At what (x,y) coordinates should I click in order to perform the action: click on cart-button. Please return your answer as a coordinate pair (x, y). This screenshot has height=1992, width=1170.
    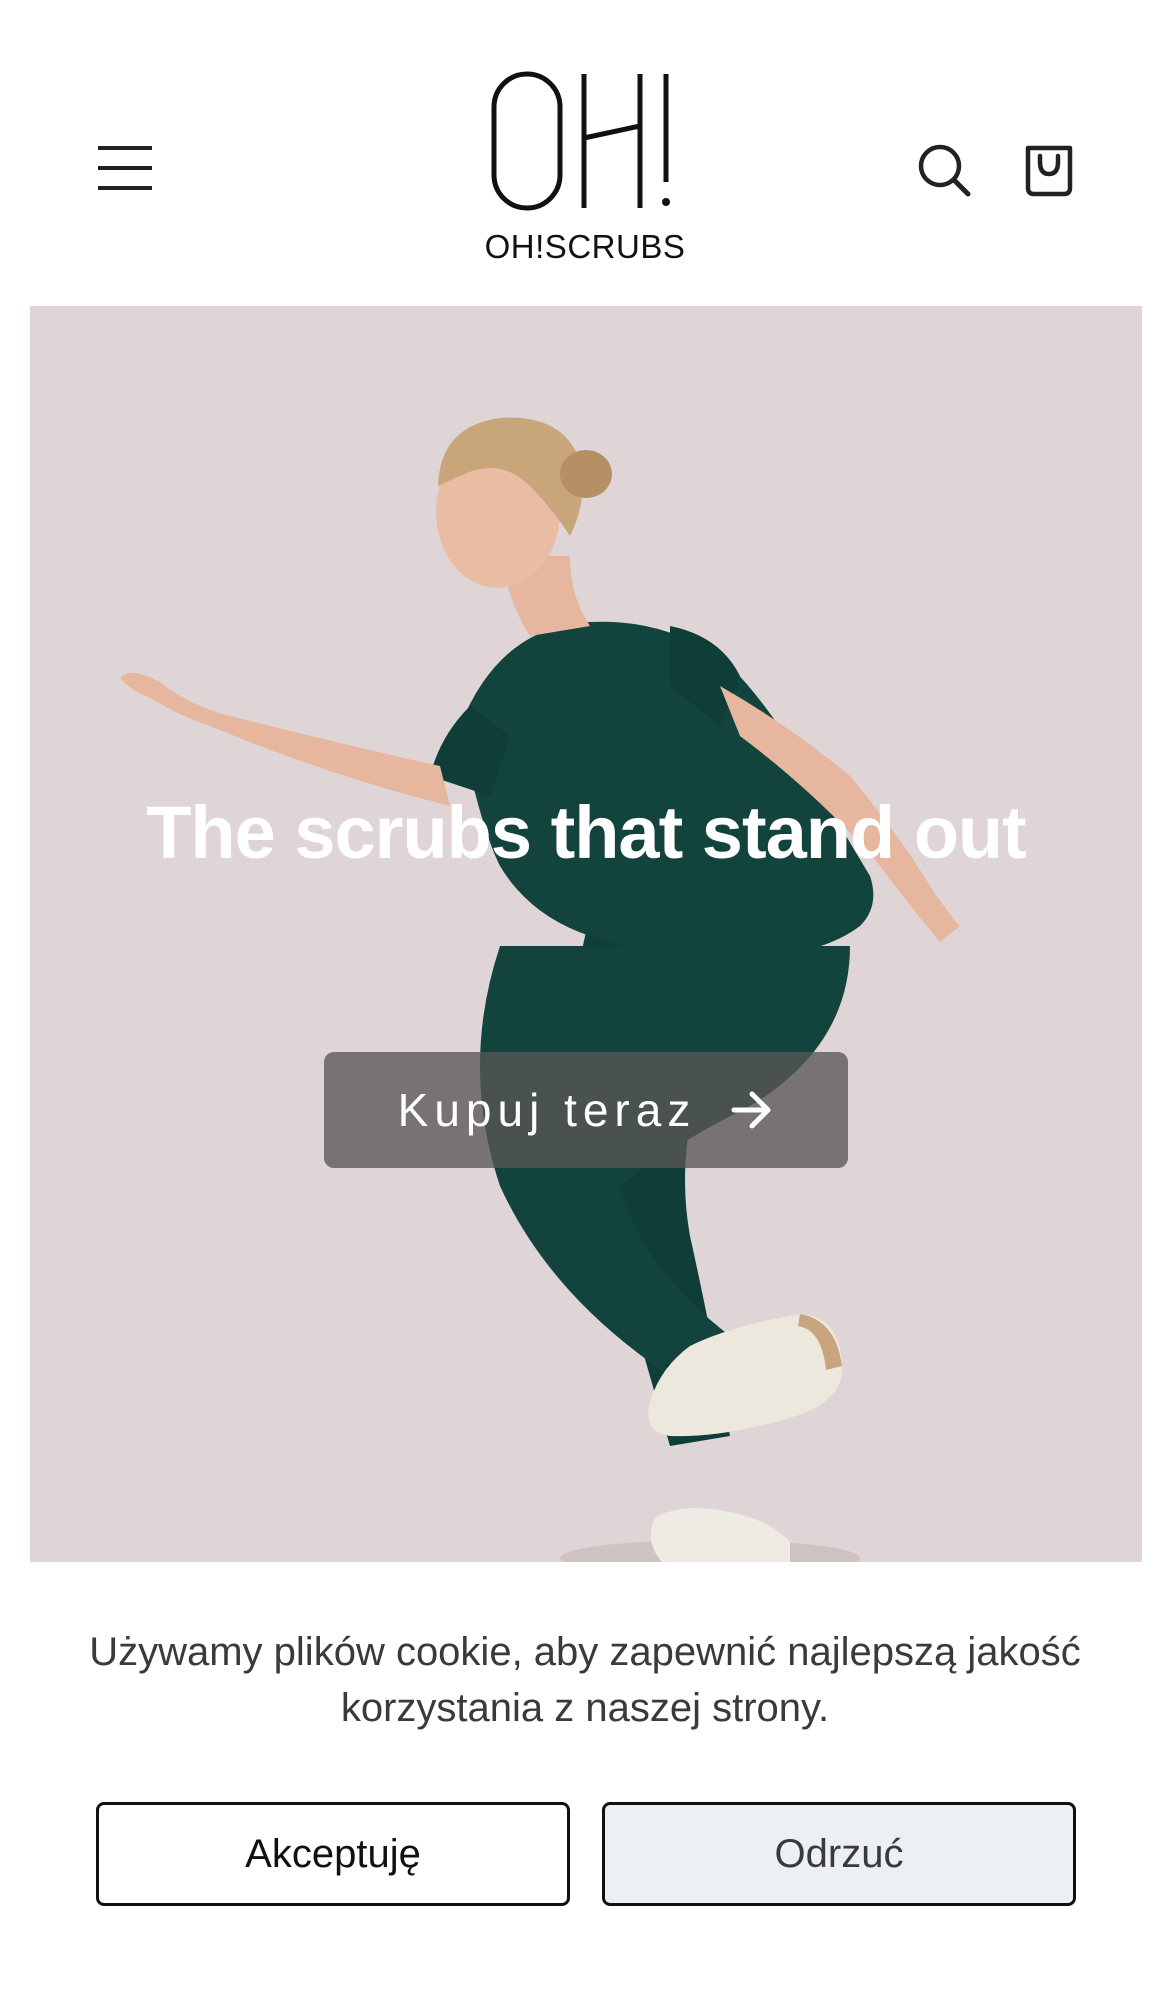
    Looking at the image, I should click on (1050, 168).